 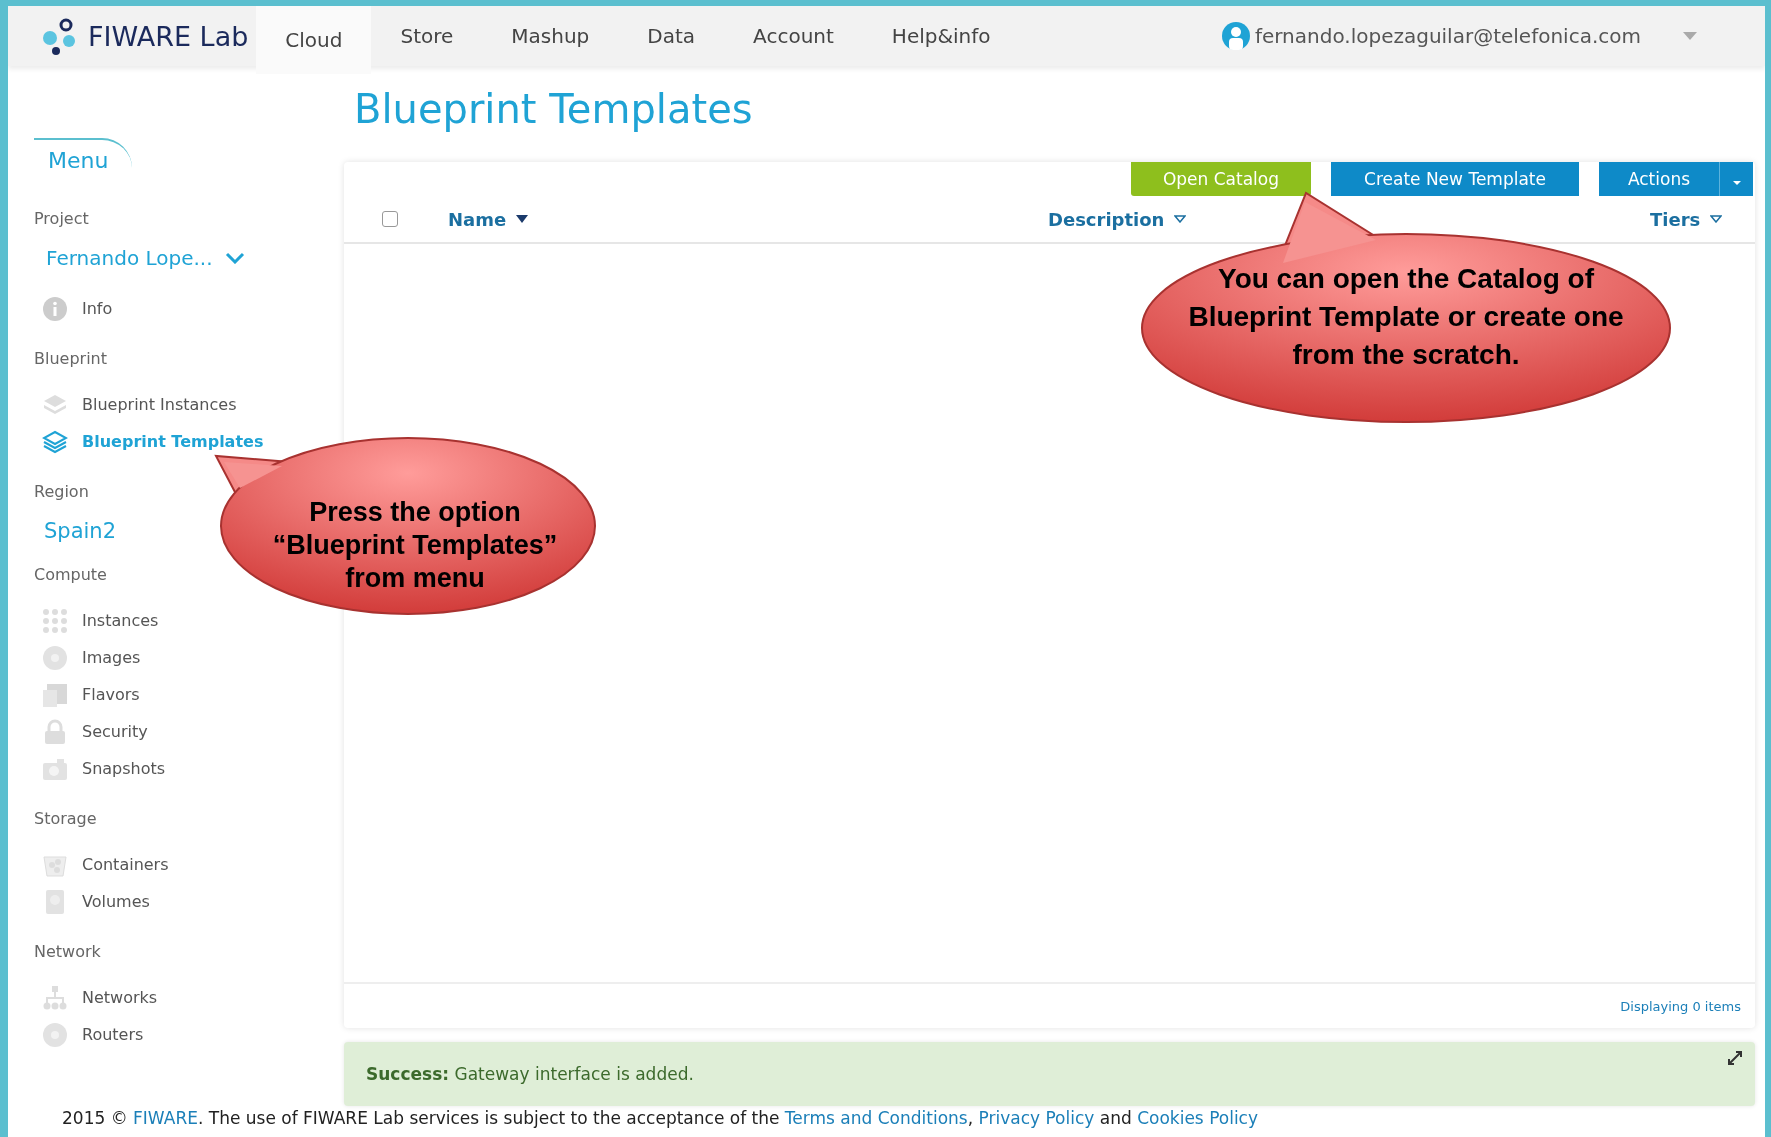 What do you see at coordinates (92, 901) in the screenshot?
I see `sidebar-item: Volumes` at bounding box center [92, 901].